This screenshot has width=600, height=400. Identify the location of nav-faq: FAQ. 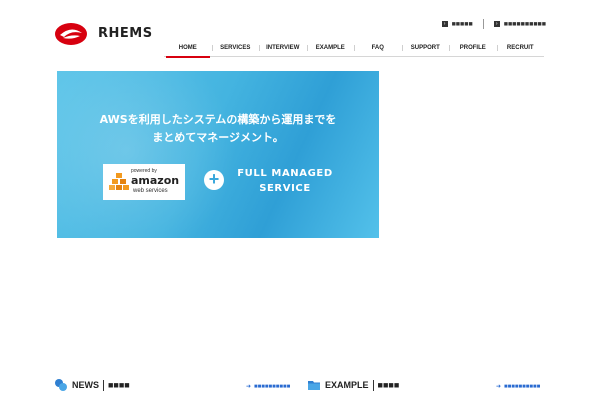
(378, 49).